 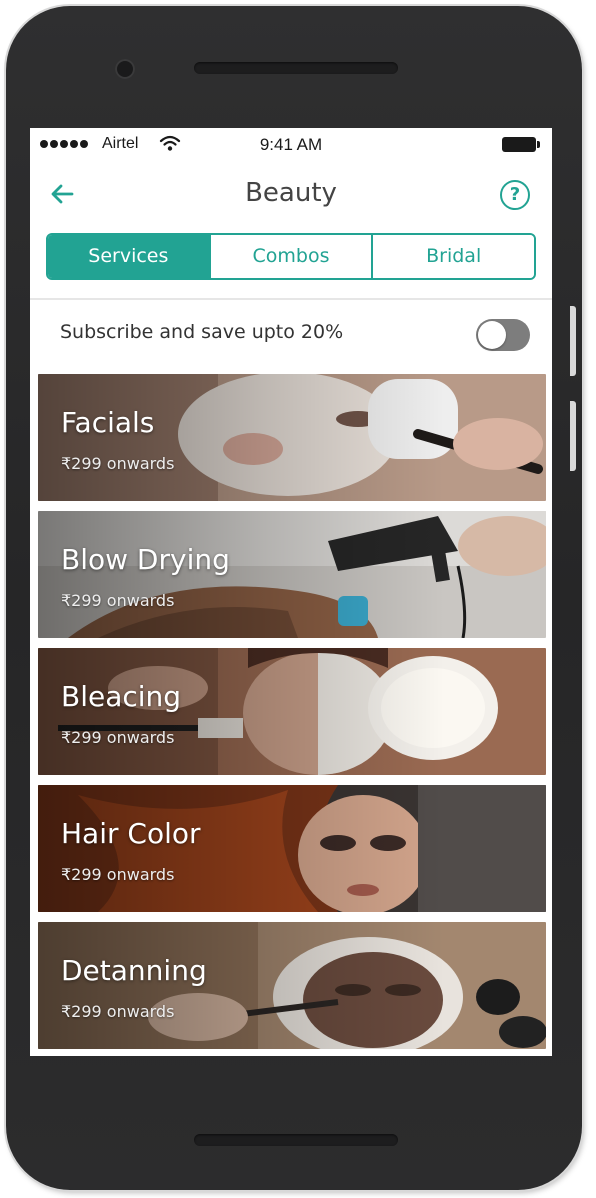 What do you see at coordinates (292, 437) in the screenshot?
I see `service-card-facials: Facials ₹299 onwards` at bounding box center [292, 437].